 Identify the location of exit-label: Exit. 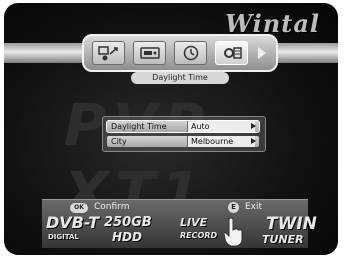
(254, 207).